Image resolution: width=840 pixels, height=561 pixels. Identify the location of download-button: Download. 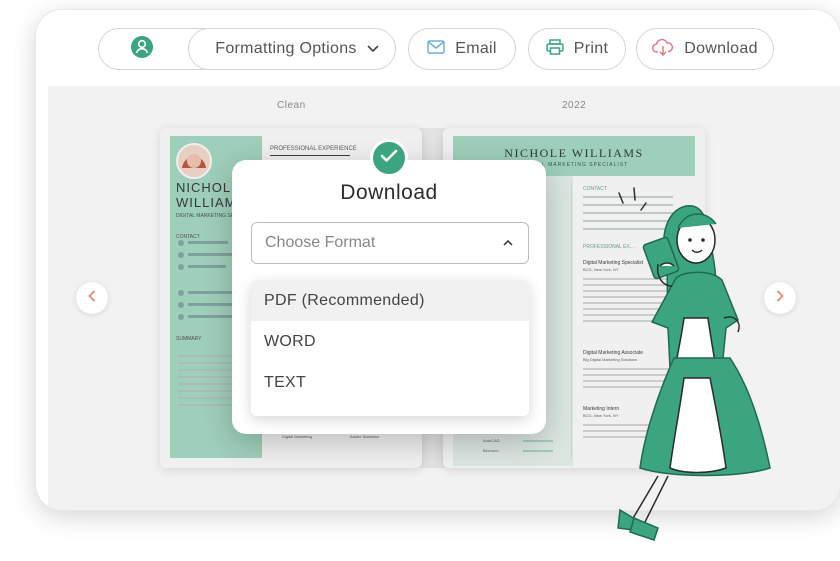
(705, 49).